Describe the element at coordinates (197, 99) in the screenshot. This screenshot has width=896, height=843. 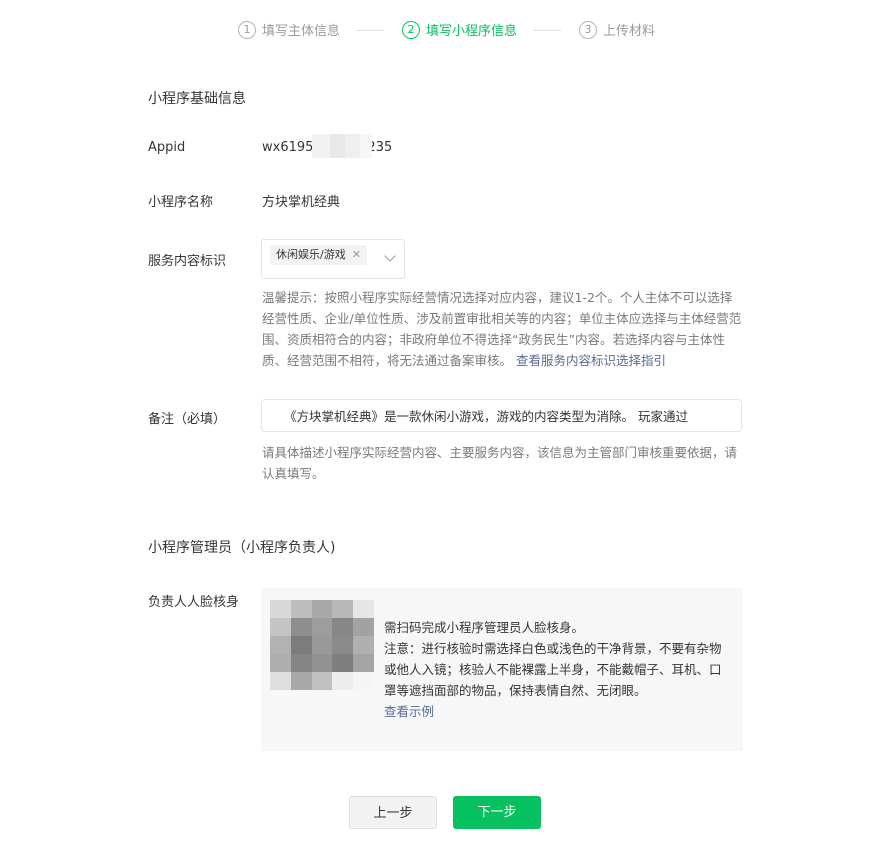
I see `basic-info-title: 小程序基础信息` at that location.